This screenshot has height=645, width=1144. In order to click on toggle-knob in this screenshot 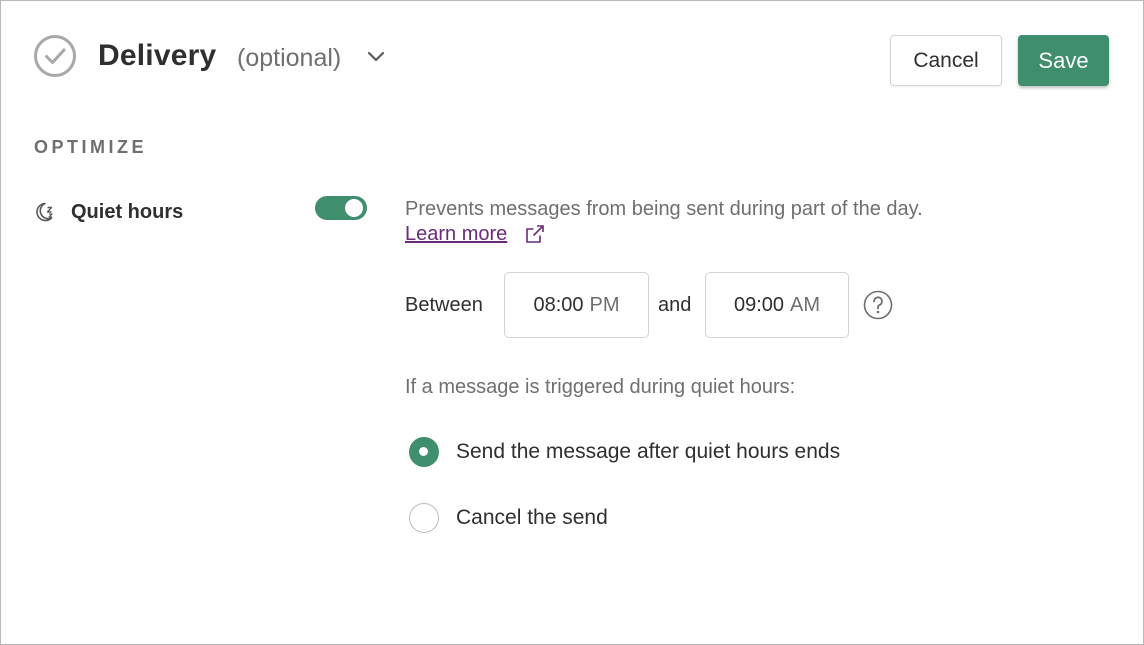, I will do `click(354, 208)`.